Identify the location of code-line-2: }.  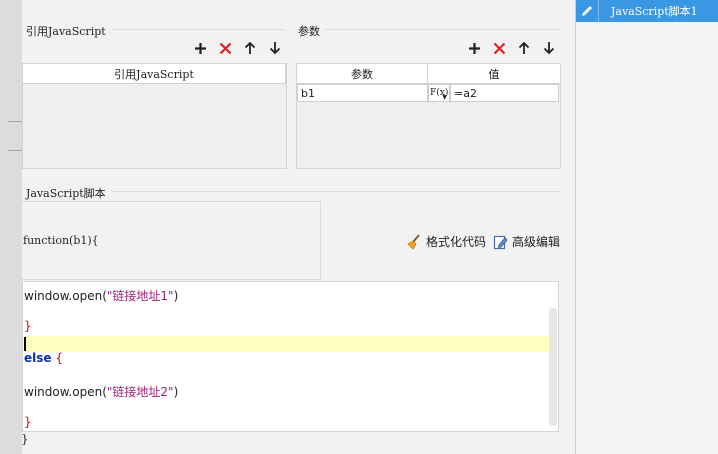
(28, 326).